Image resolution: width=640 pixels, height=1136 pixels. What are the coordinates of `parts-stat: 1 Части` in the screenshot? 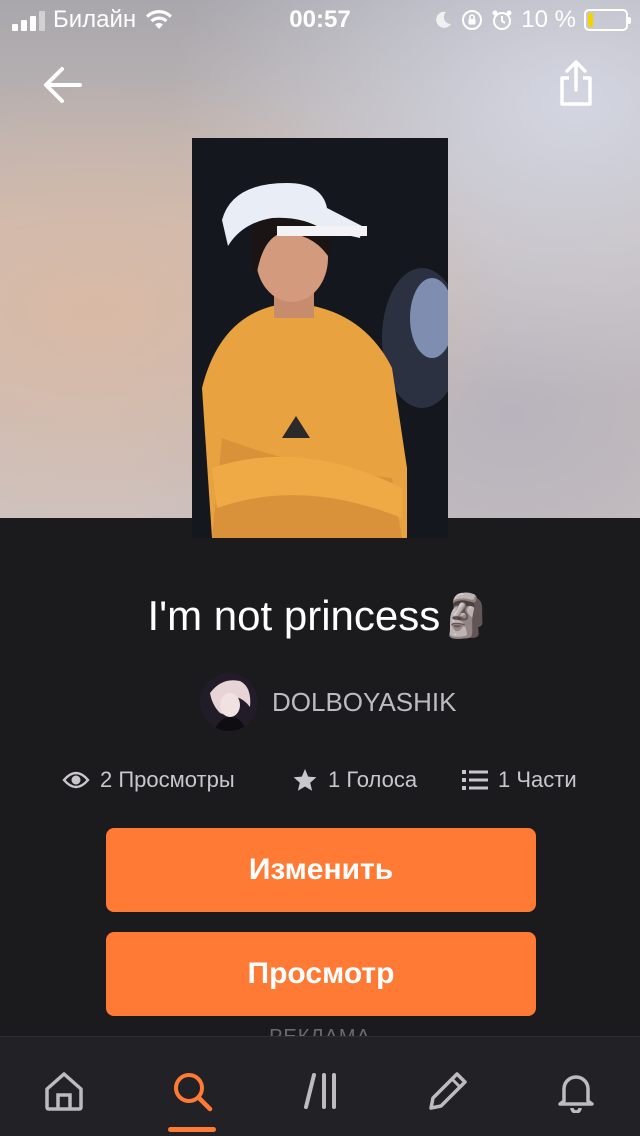 It's located at (519, 780).